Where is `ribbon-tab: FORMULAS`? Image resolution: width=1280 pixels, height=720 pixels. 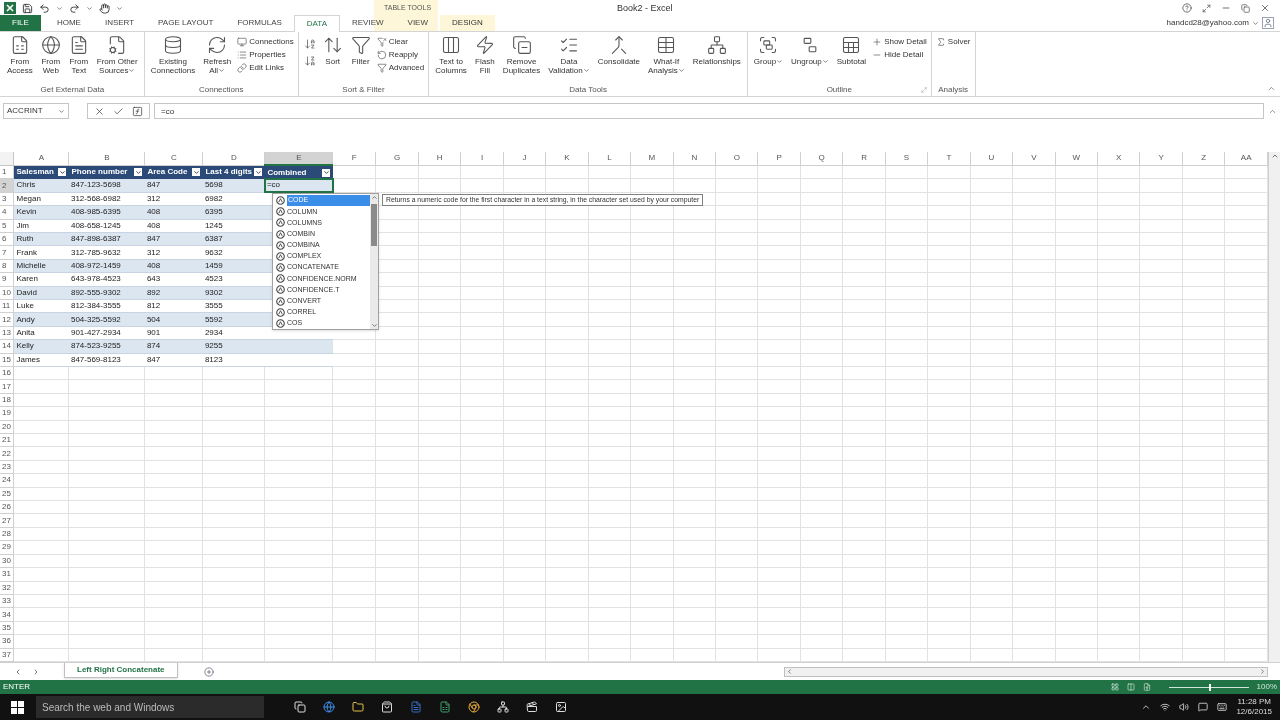 ribbon-tab: FORMULAS is located at coordinates (259, 23).